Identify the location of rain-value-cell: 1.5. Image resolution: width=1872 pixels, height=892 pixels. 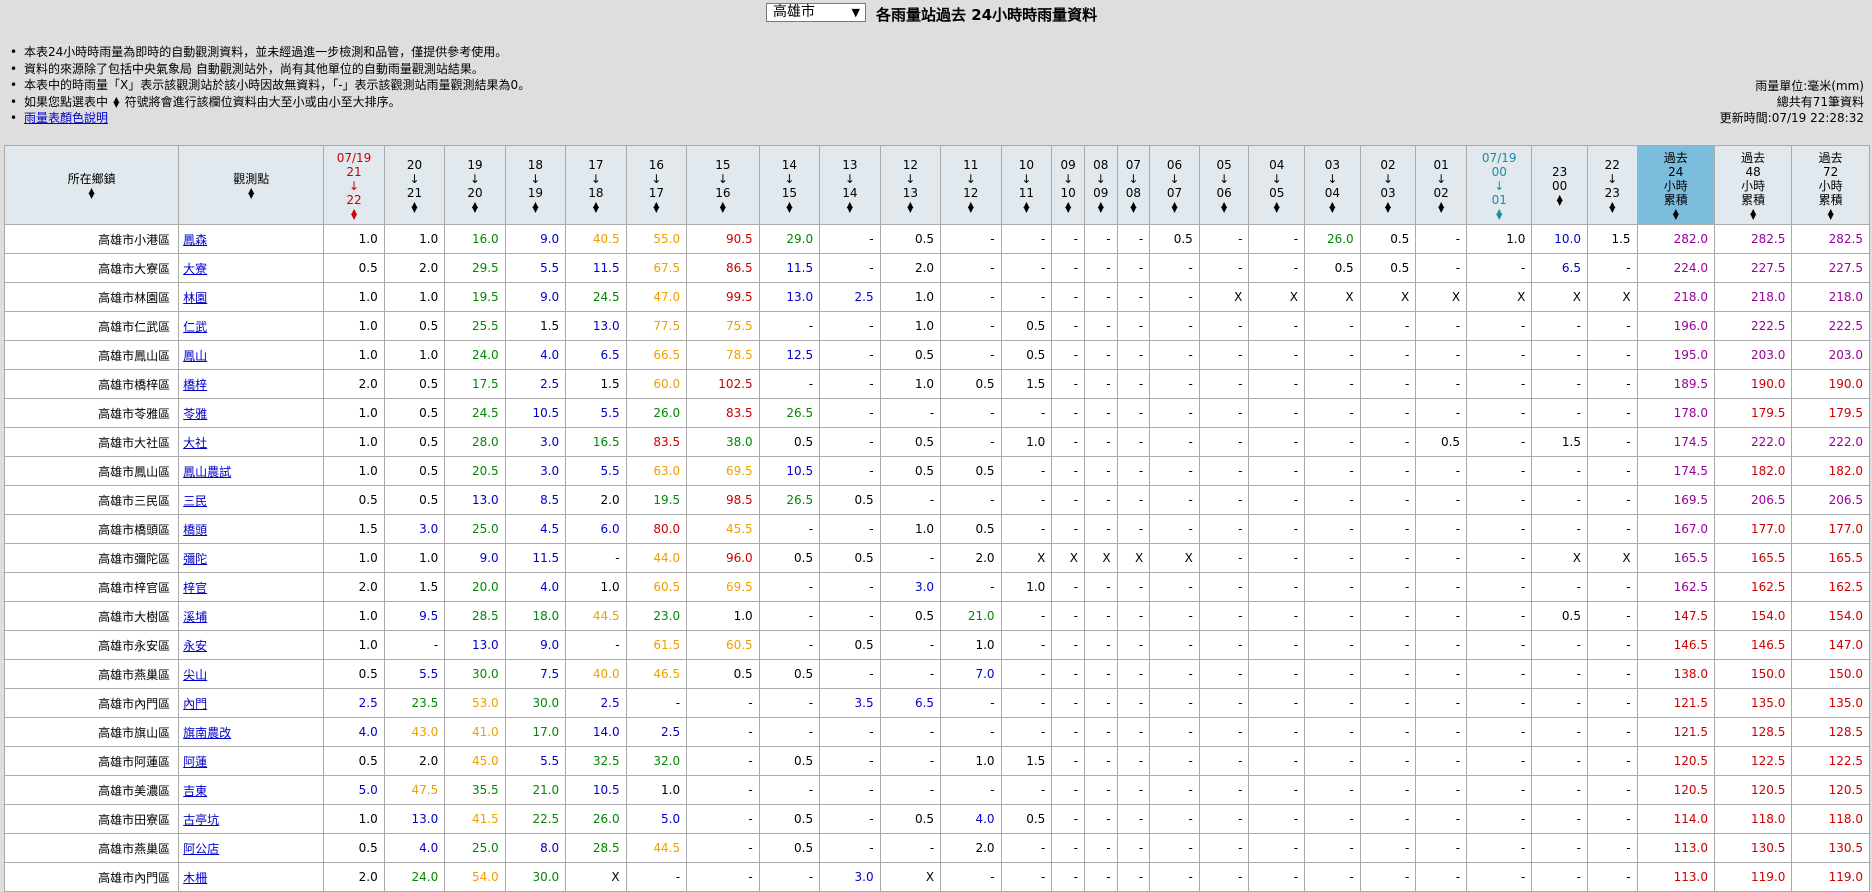
(535, 326).